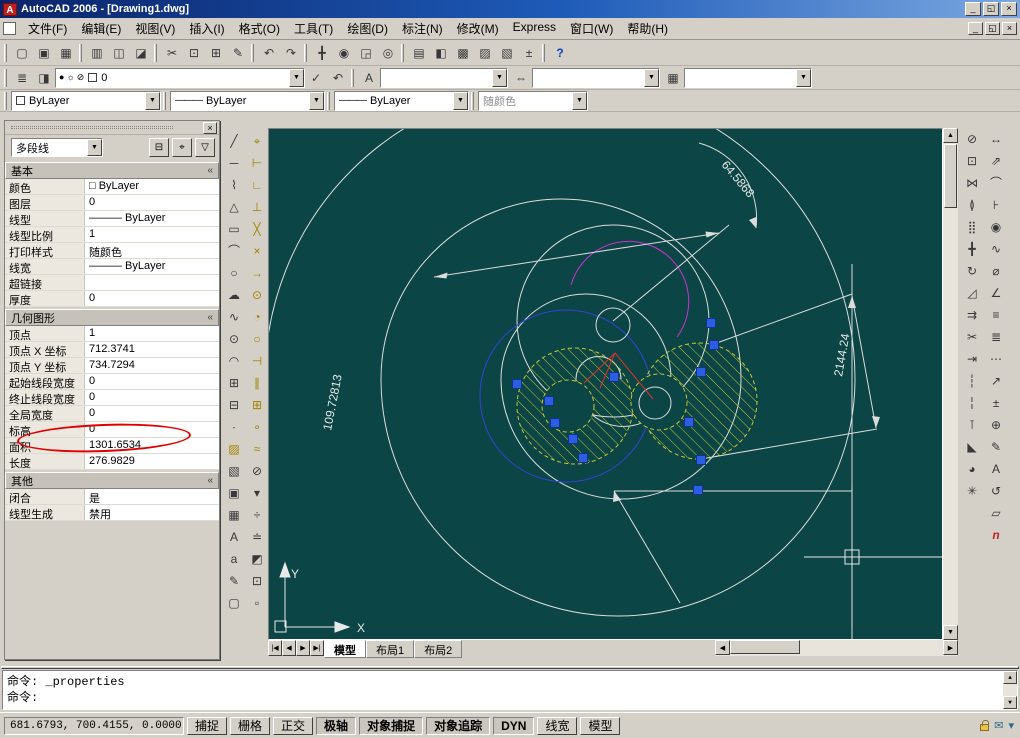 This screenshot has height=738, width=1020. I want to click on toggle-dyn: DYN, so click(514, 725).